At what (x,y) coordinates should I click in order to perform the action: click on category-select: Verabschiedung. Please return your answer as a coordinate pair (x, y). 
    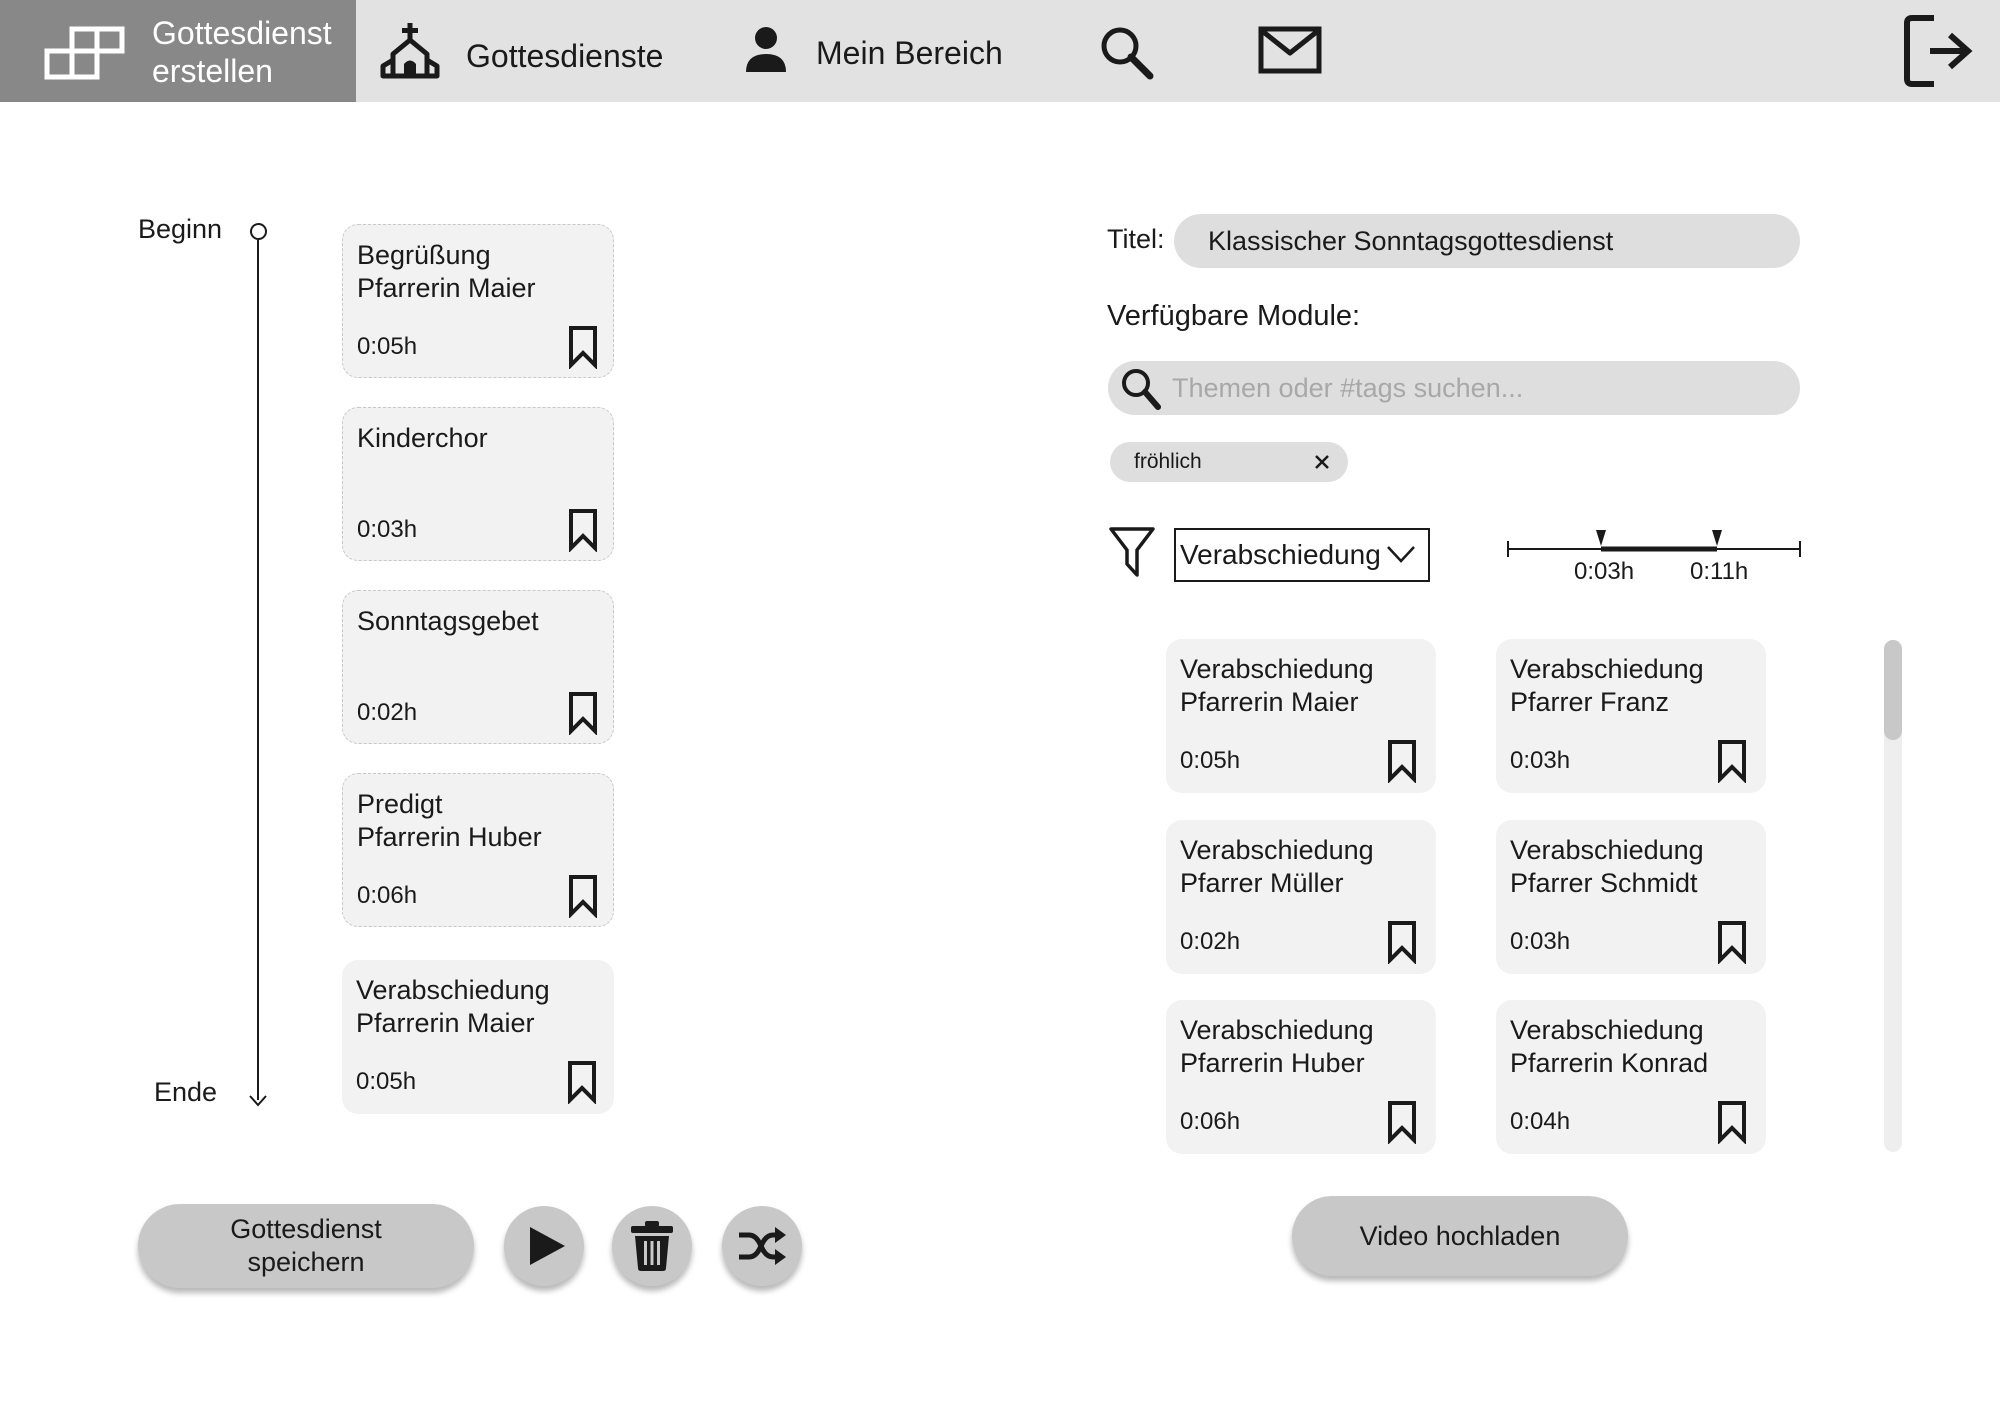
    Looking at the image, I should click on (1302, 555).